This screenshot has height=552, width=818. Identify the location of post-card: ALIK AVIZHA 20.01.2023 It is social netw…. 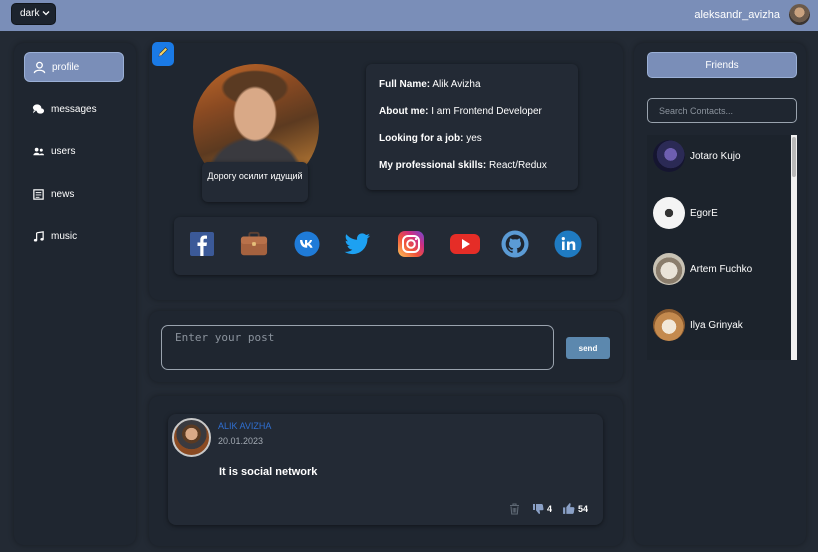
(385, 469).